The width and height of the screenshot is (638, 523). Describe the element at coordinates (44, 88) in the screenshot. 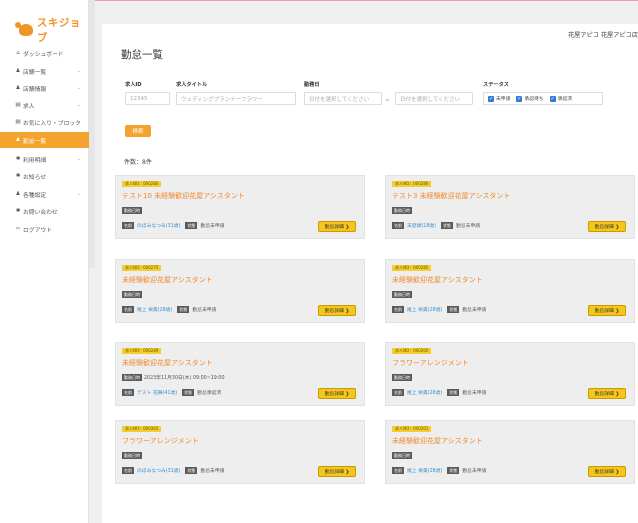

I see `sidebar-item: ♟ 店舗情報 ⌄` at that location.